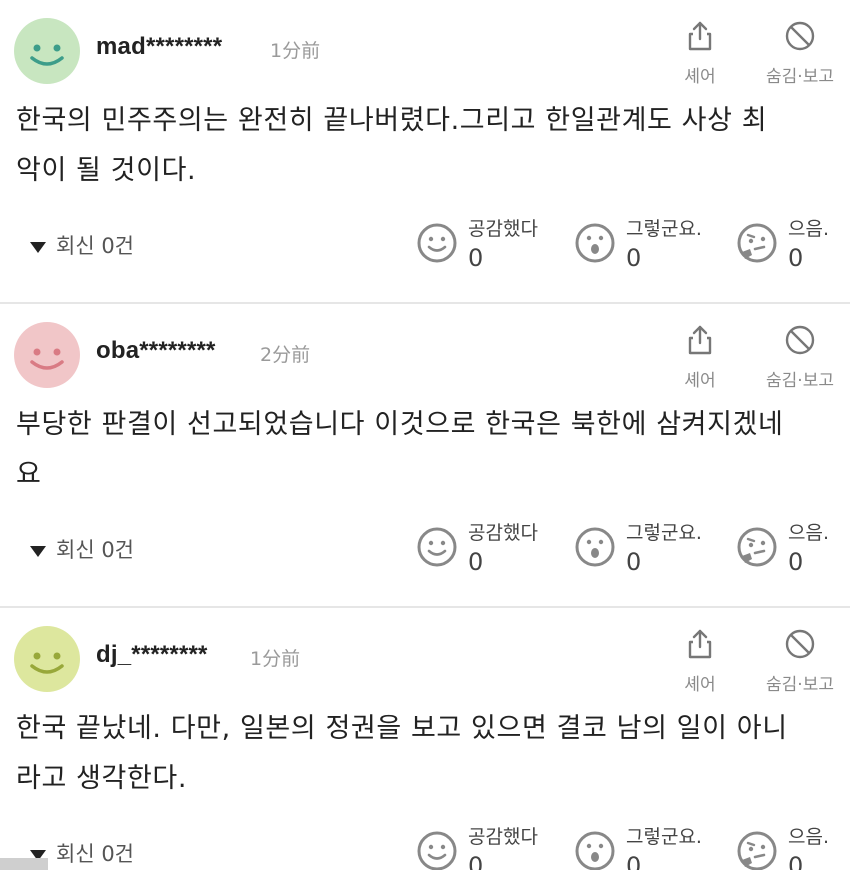 This screenshot has width=850, height=870. Describe the element at coordinates (285, 355) in the screenshot. I see `timestamp: 2分前` at that location.